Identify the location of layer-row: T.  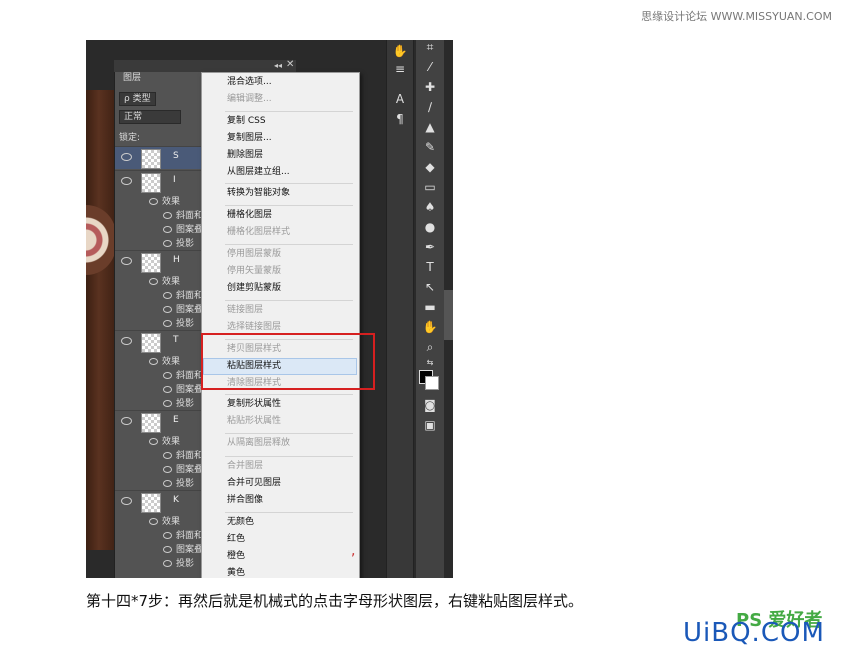
(165, 341).